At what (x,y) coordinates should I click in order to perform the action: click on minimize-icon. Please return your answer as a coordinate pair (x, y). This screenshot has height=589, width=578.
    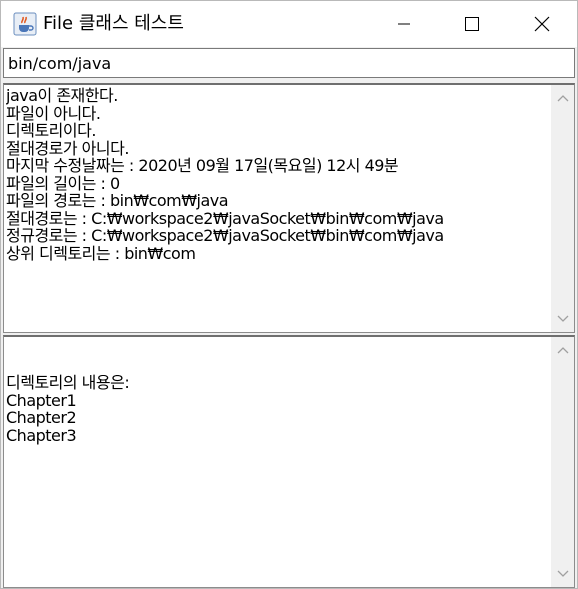
    Looking at the image, I should click on (404, 24).